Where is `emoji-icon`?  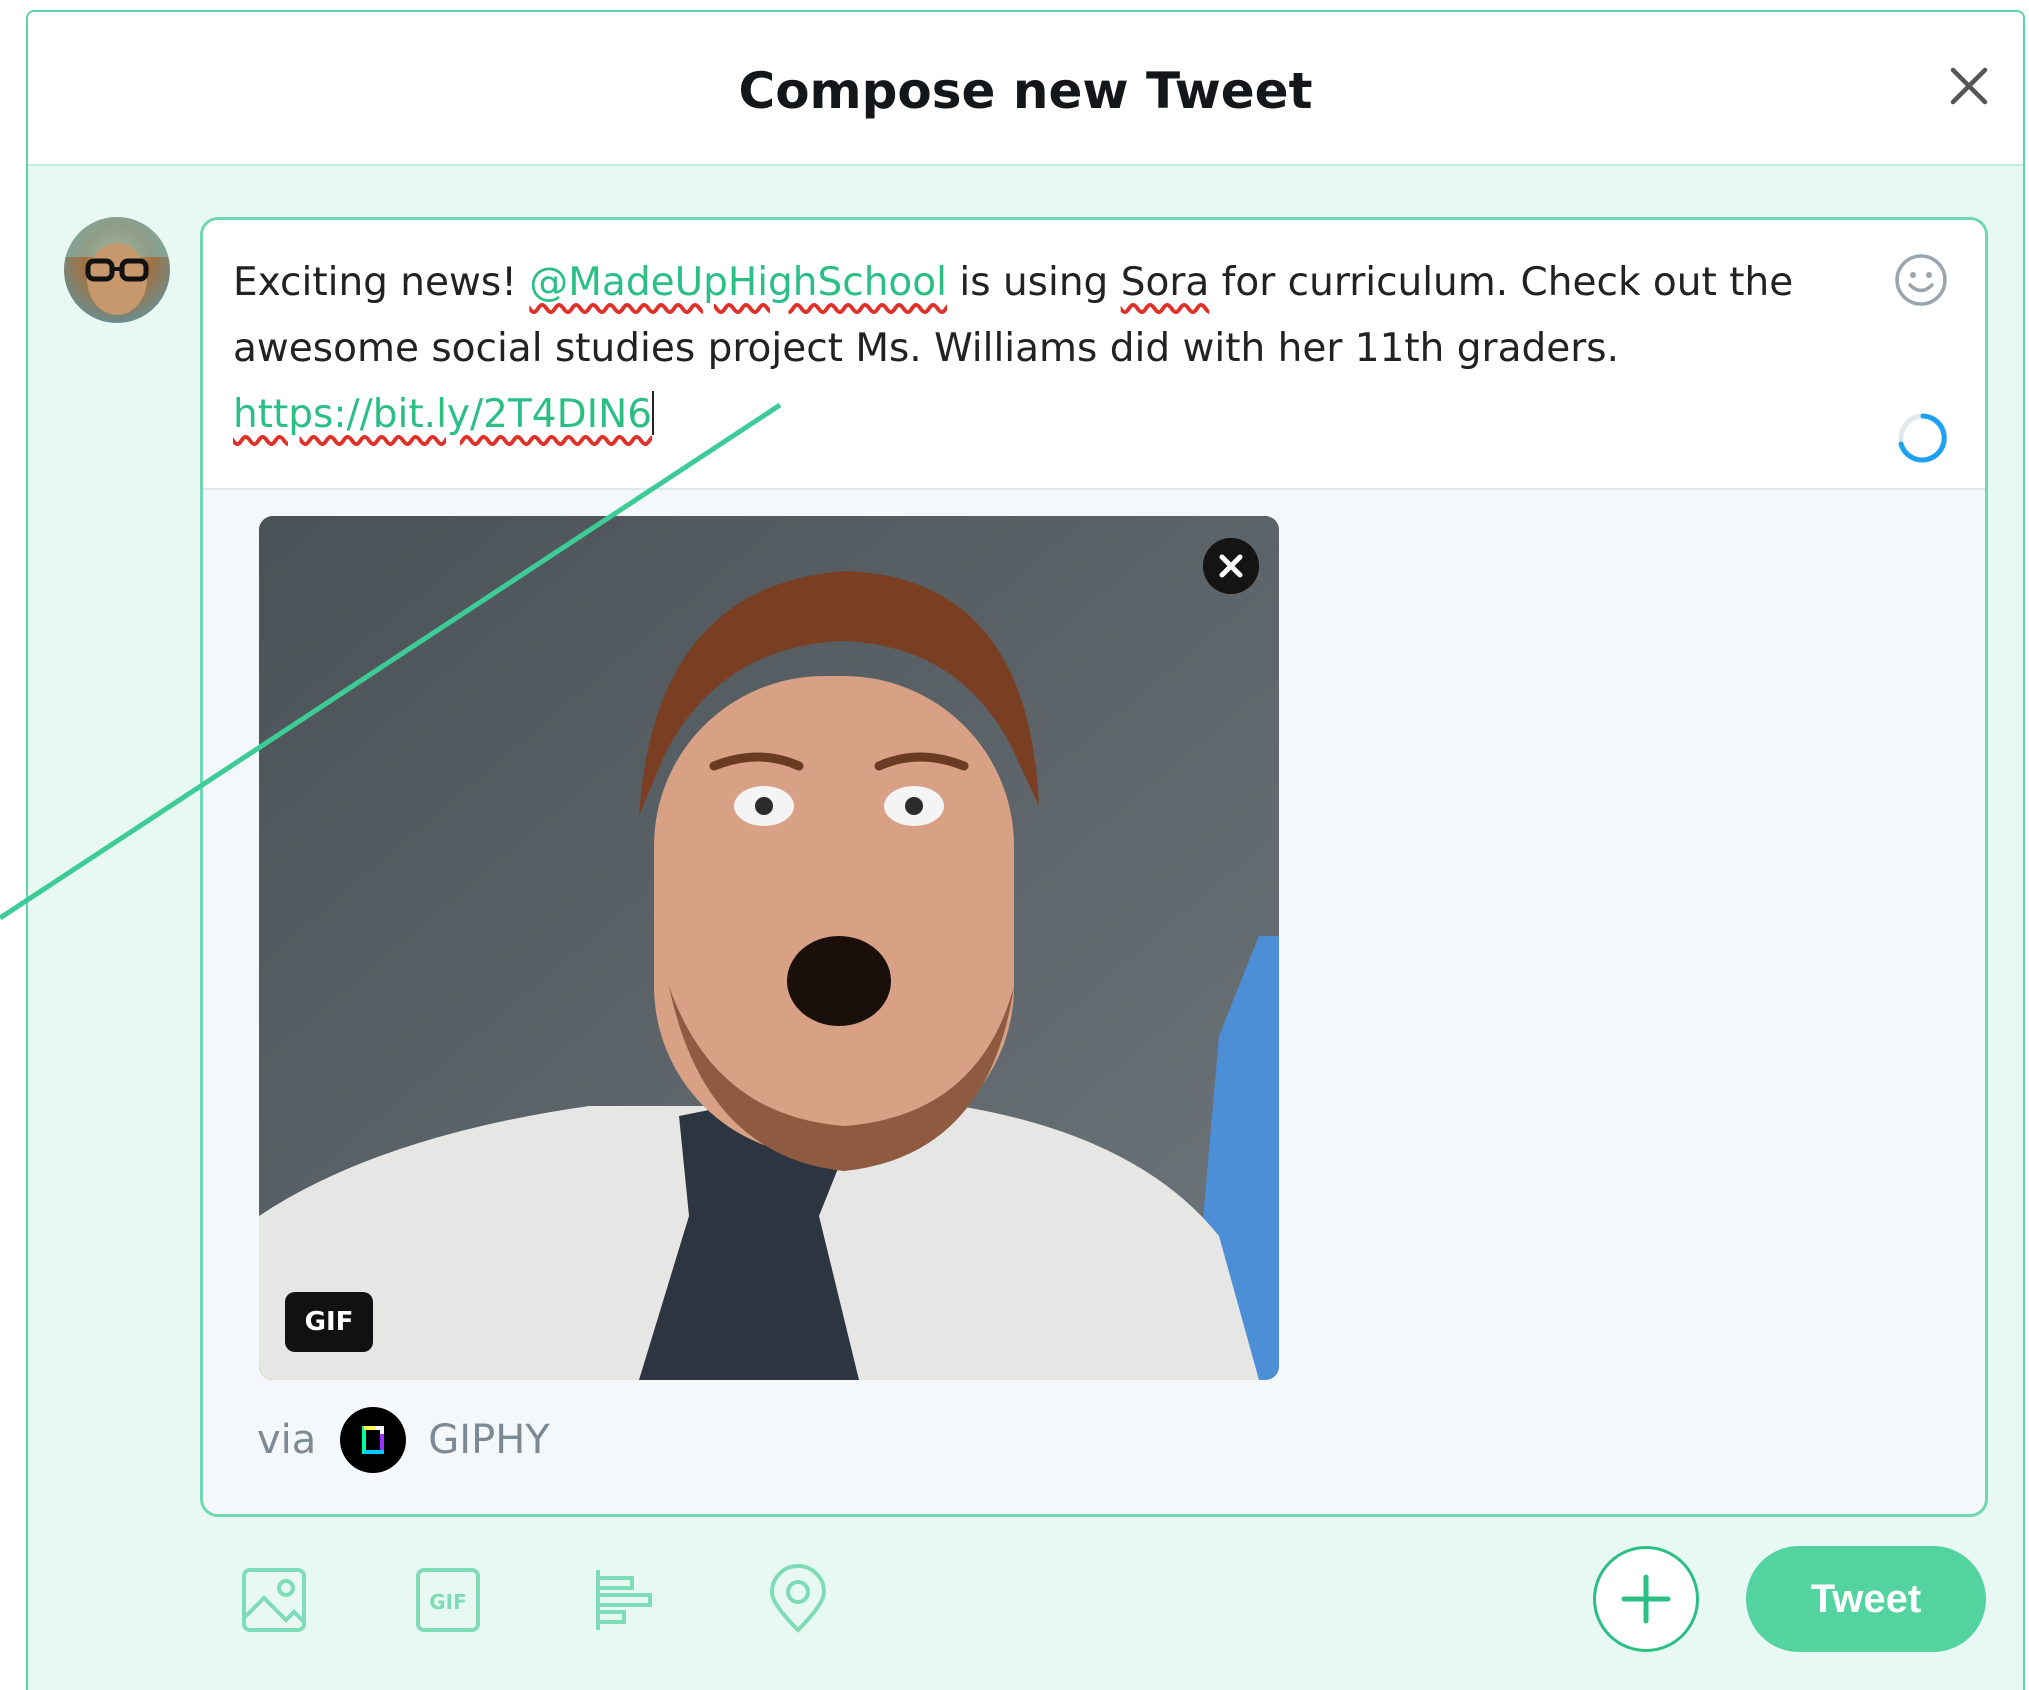 emoji-icon is located at coordinates (1921, 280).